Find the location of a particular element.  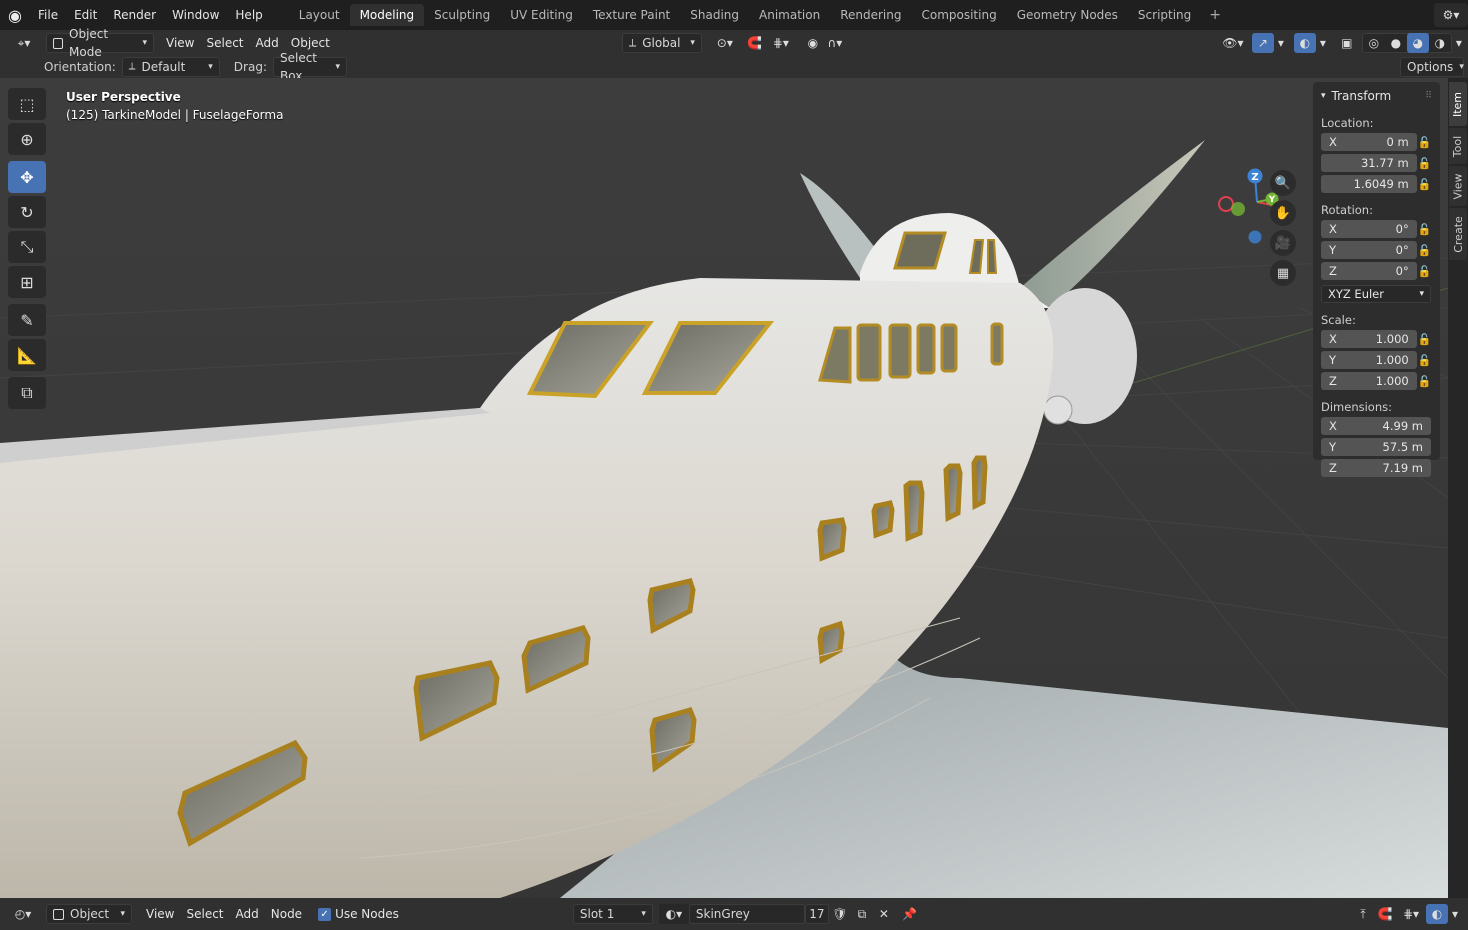

tab-texture-paint: Texture Paint is located at coordinates (631, 15).